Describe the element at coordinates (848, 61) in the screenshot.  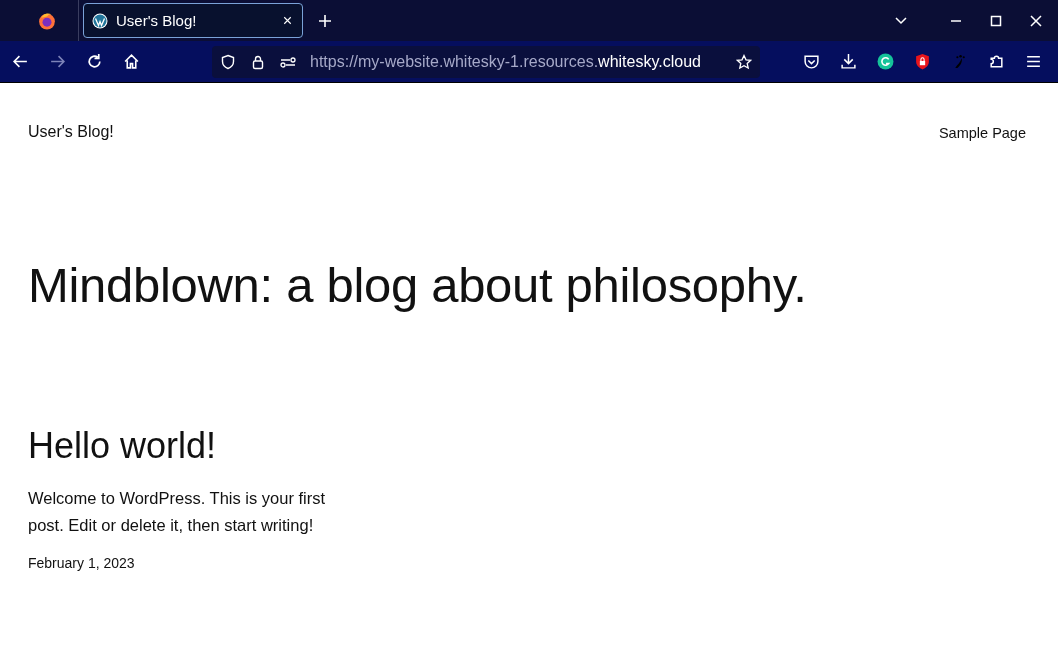
I see `download-icon` at that location.